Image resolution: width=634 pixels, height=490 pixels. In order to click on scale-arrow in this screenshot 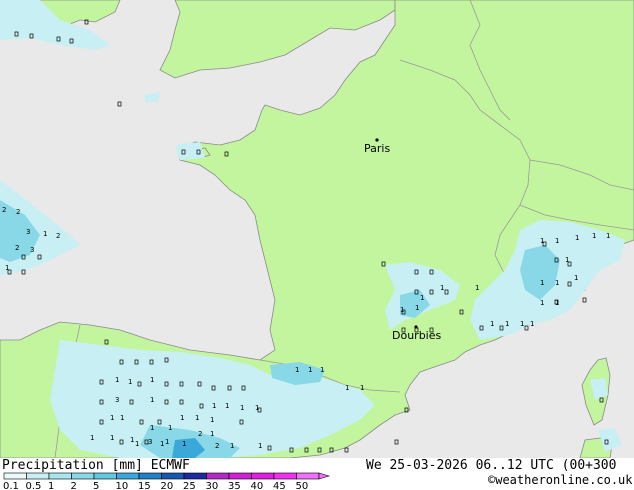, I will do `click(324, 476)`.